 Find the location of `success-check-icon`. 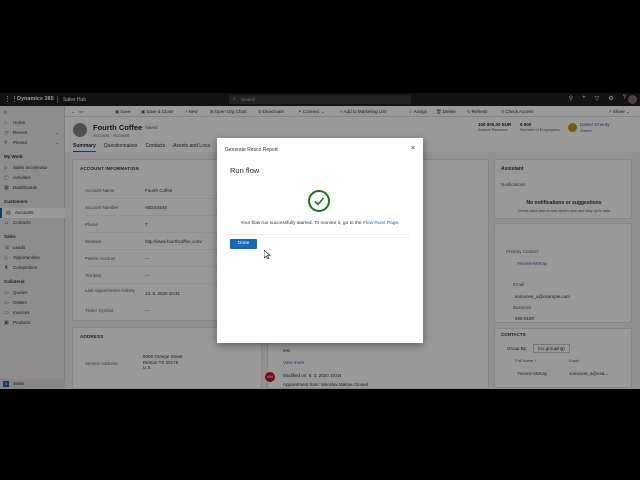

success-check-icon is located at coordinates (319, 201).